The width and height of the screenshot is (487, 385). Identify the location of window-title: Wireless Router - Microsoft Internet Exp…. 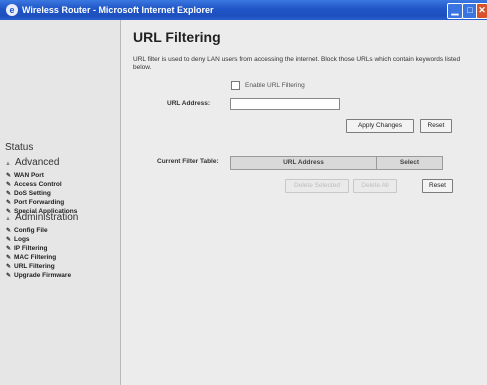
(118, 10).